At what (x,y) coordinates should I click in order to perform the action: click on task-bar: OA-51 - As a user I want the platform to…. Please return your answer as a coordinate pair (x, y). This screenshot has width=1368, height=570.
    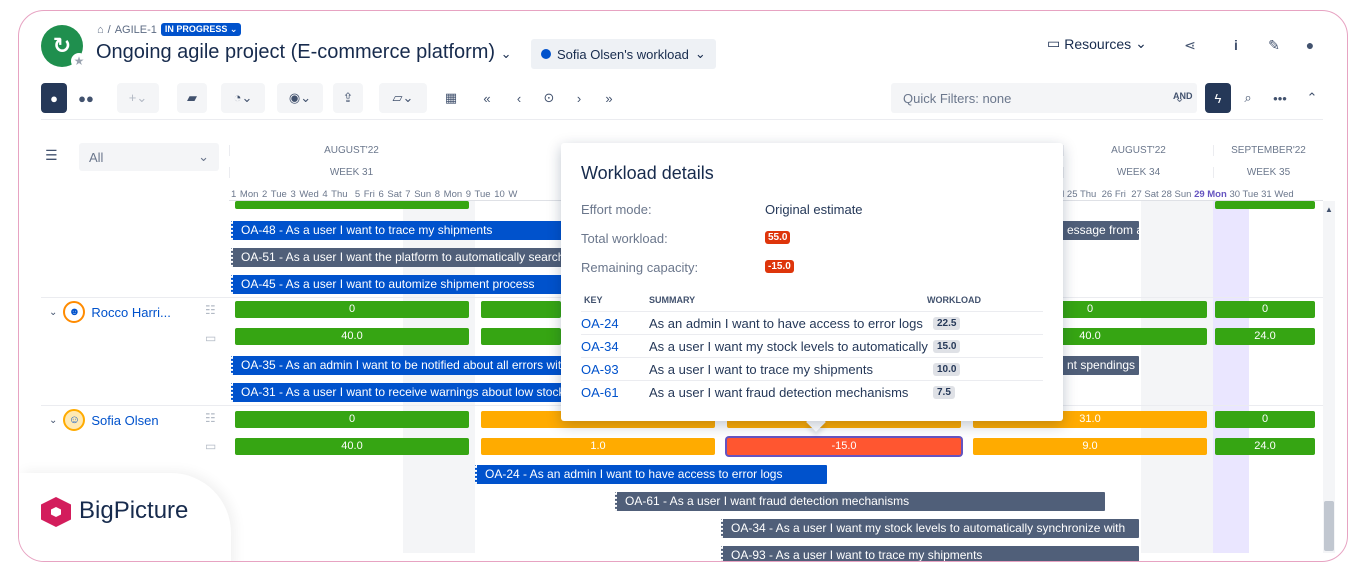
    Looking at the image, I should click on (401, 257).